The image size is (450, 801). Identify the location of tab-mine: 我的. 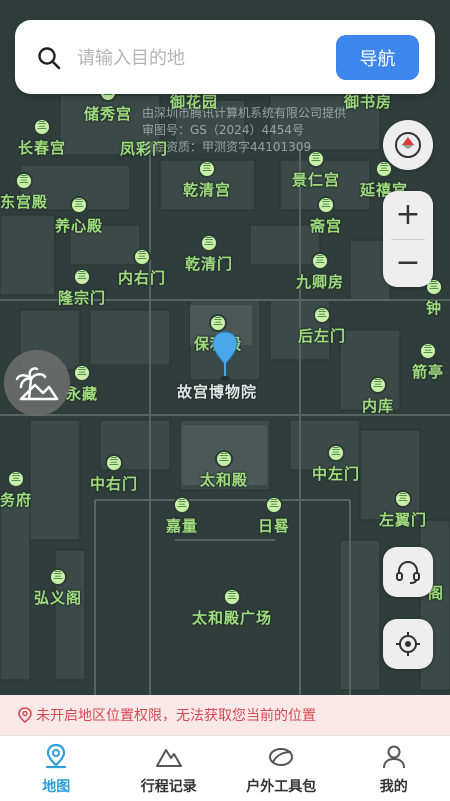
(394, 768).